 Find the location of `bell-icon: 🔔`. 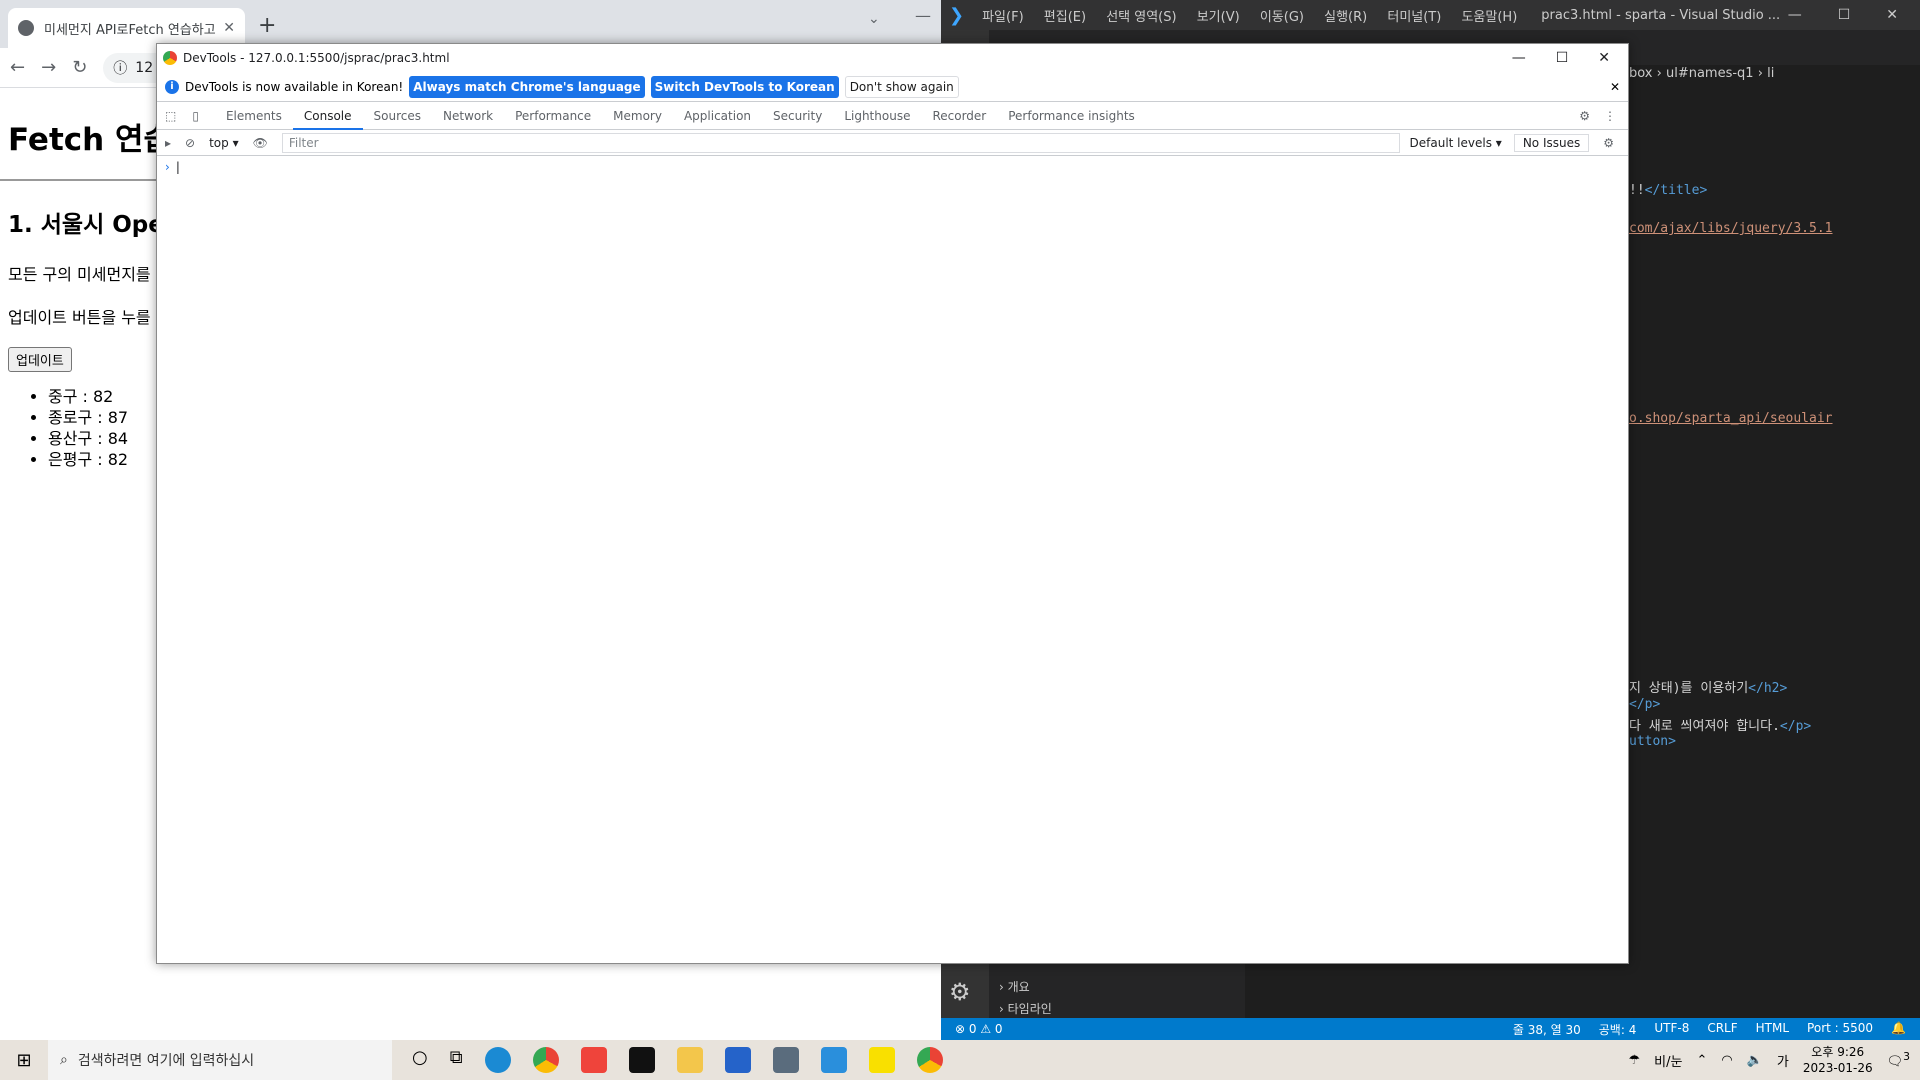

bell-icon: 🔔 is located at coordinates (1898, 1029).